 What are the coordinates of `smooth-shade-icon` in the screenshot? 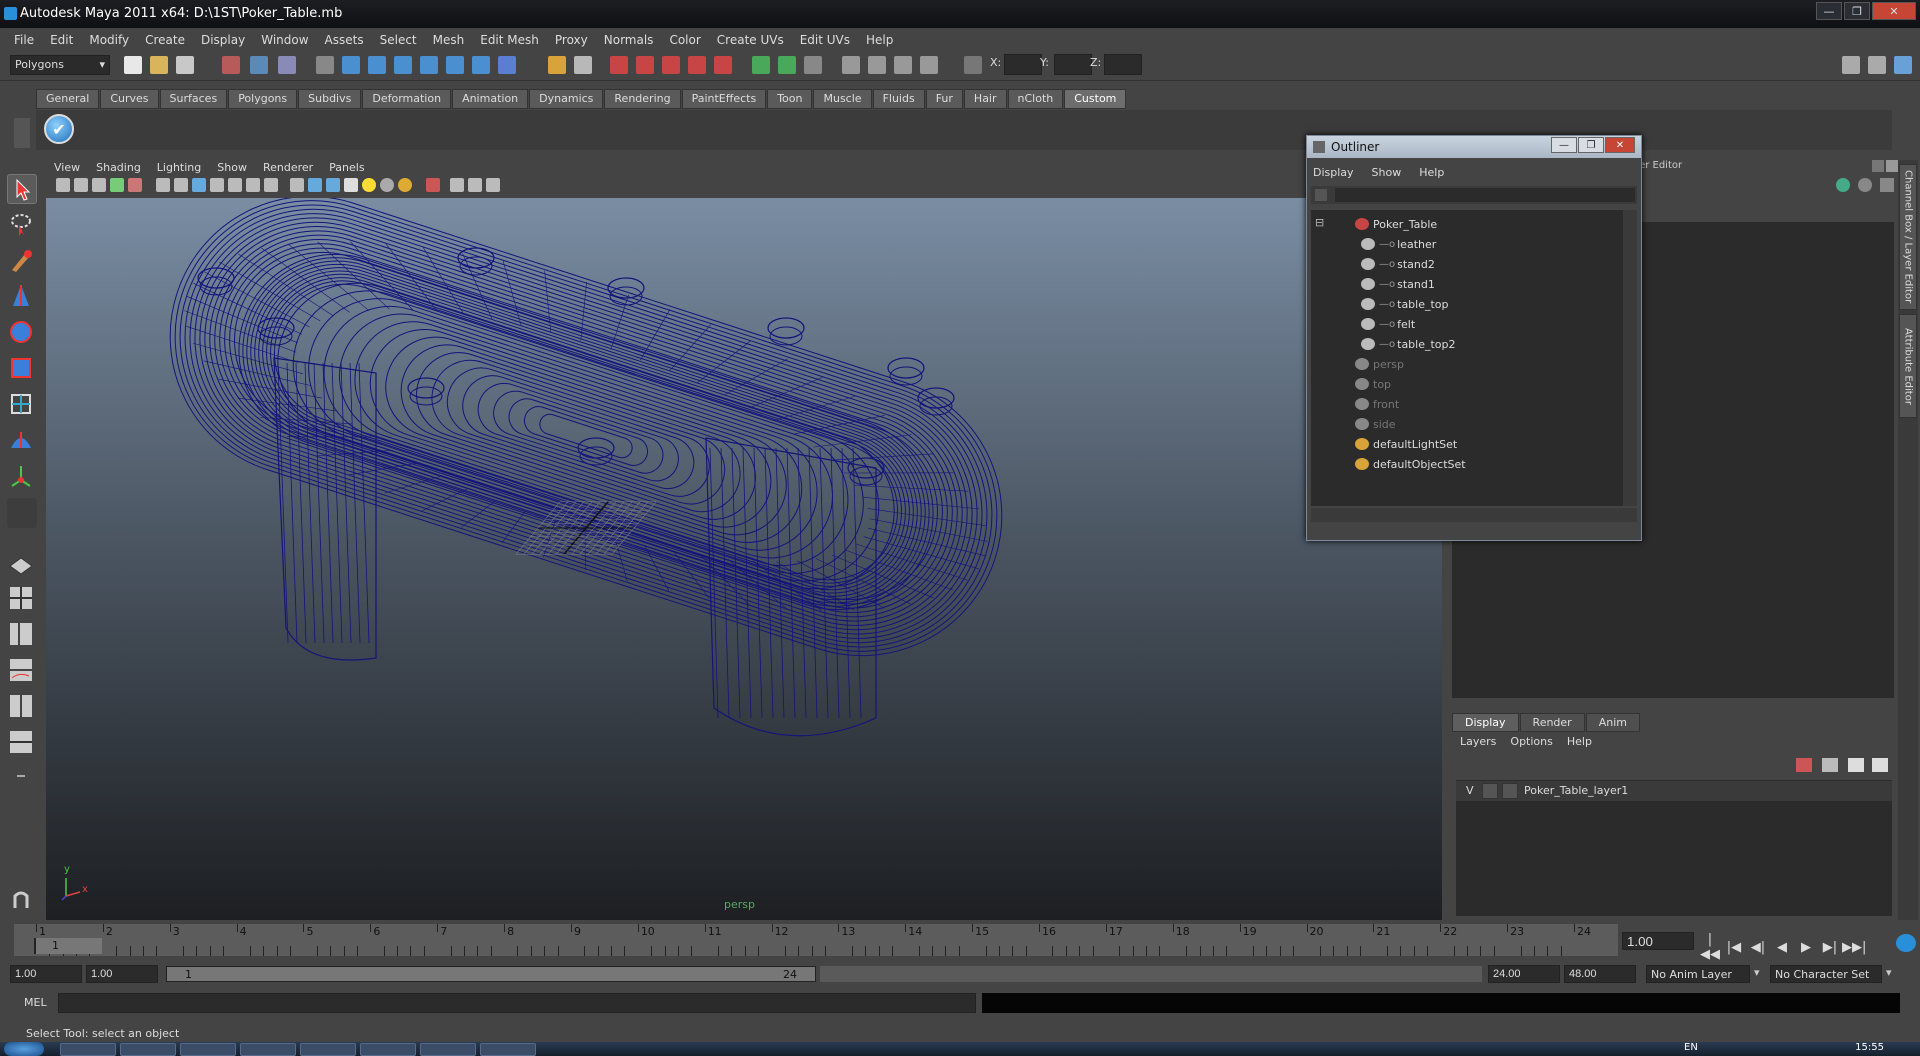 It's located at (315, 185).